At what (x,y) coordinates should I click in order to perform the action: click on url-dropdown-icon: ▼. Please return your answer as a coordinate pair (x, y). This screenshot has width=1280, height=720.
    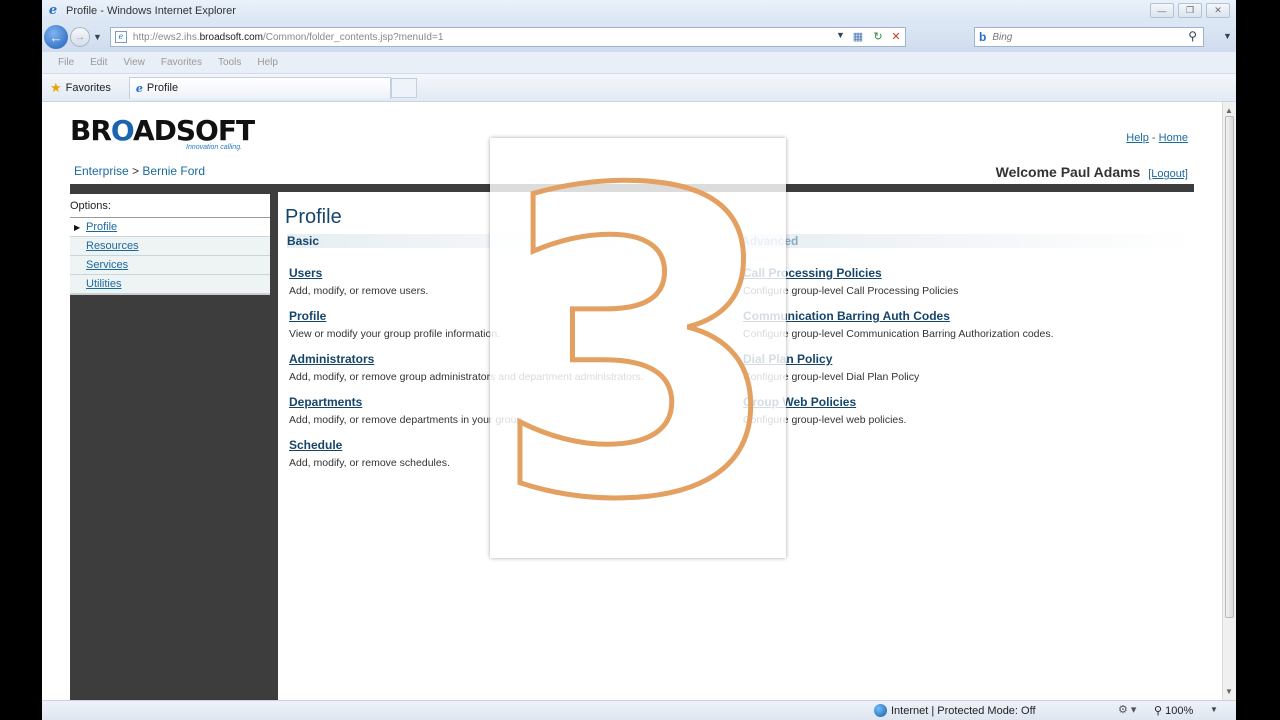
    Looking at the image, I should click on (840, 35).